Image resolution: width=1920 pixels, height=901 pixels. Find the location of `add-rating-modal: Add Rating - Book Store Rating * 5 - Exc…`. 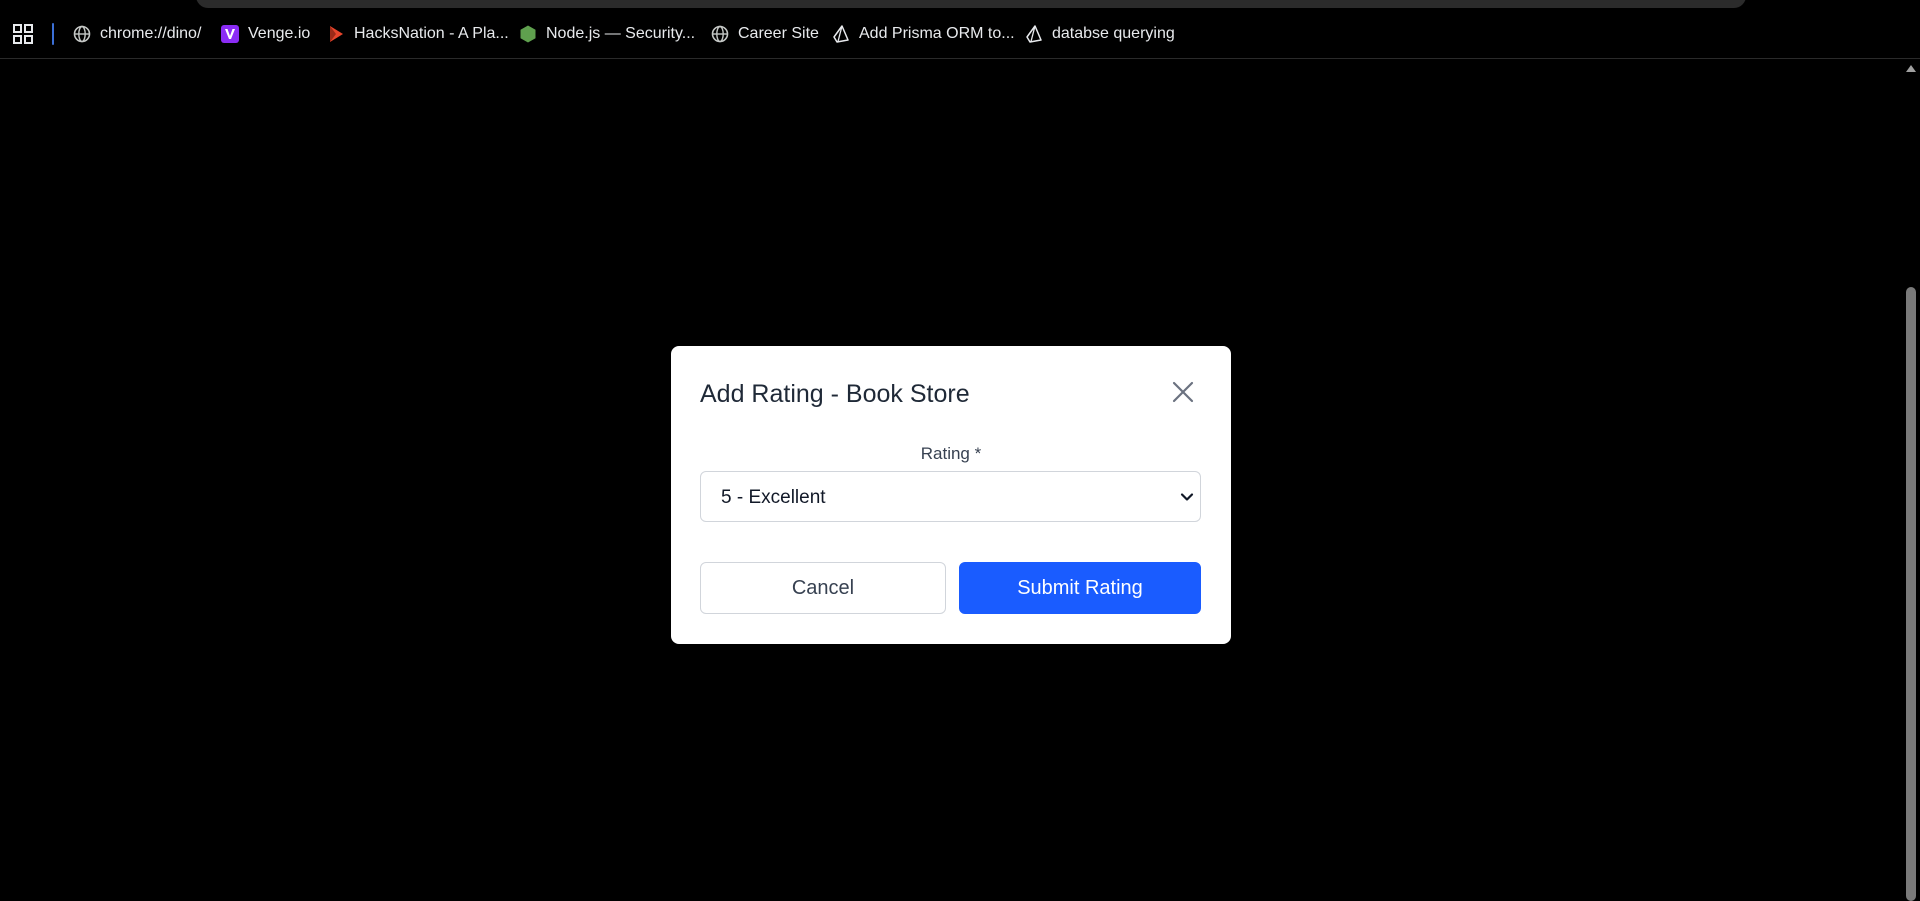

add-rating-modal: Add Rating - Book Store Rating * 5 - Exc… is located at coordinates (951, 495).